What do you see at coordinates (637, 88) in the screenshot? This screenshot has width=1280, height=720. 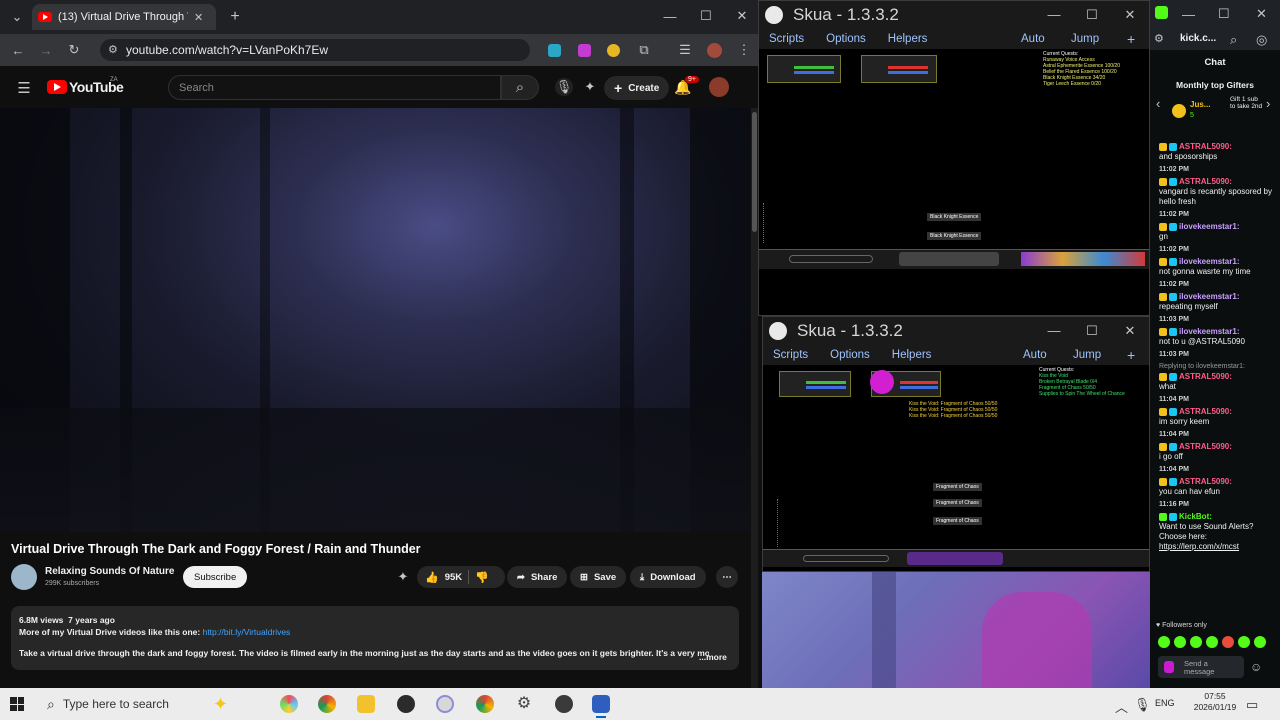 I see `create-button: + Create` at bounding box center [637, 88].